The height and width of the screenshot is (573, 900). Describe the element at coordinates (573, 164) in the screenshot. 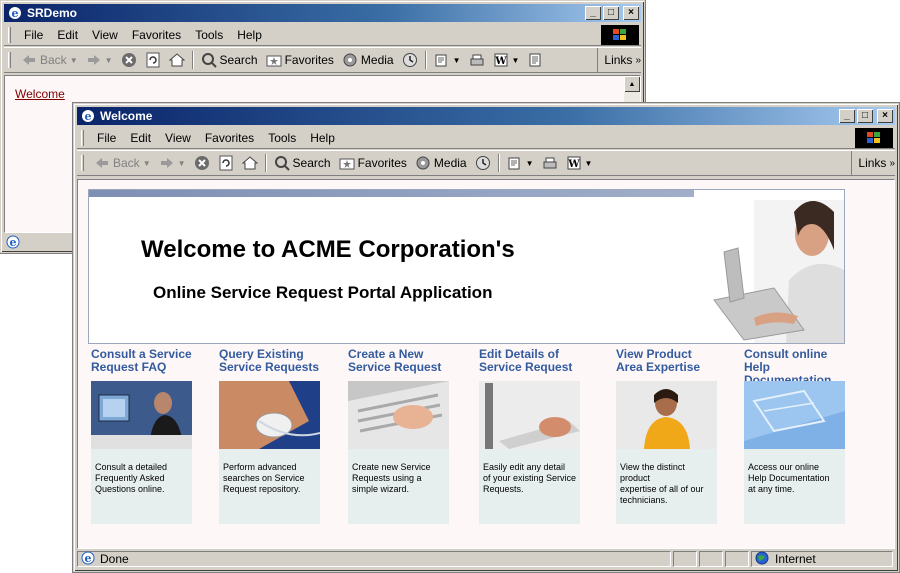

I see `svg-text: W` at that location.